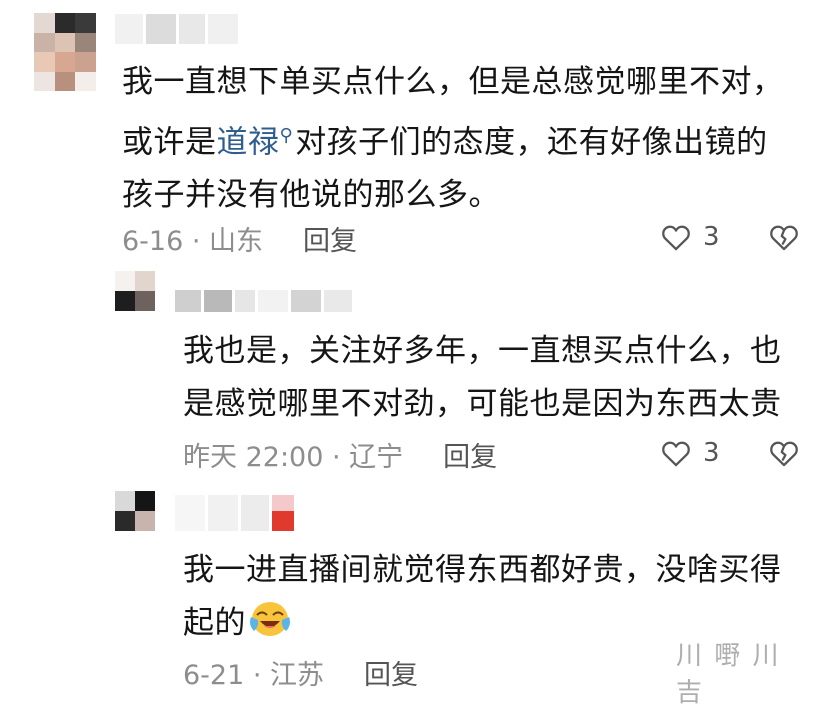 The width and height of the screenshot is (830, 709). Describe the element at coordinates (728, 674) in the screenshot. I see `watermark-logo: 川 嘢 川 吉` at that location.